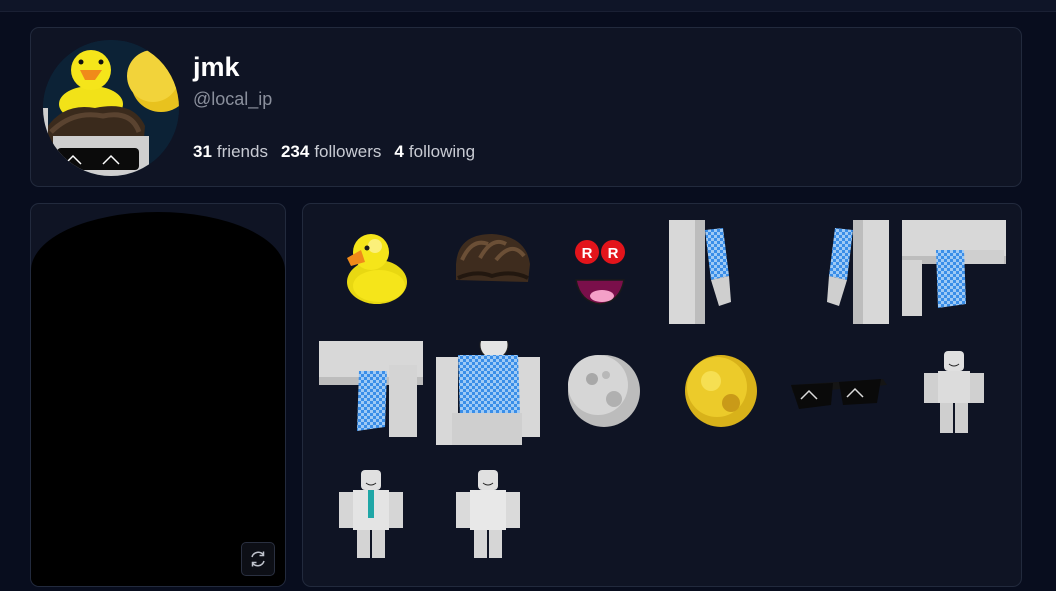 The image size is (1056, 591). What do you see at coordinates (442, 151) in the screenshot?
I see `following-label: following` at bounding box center [442, 151].